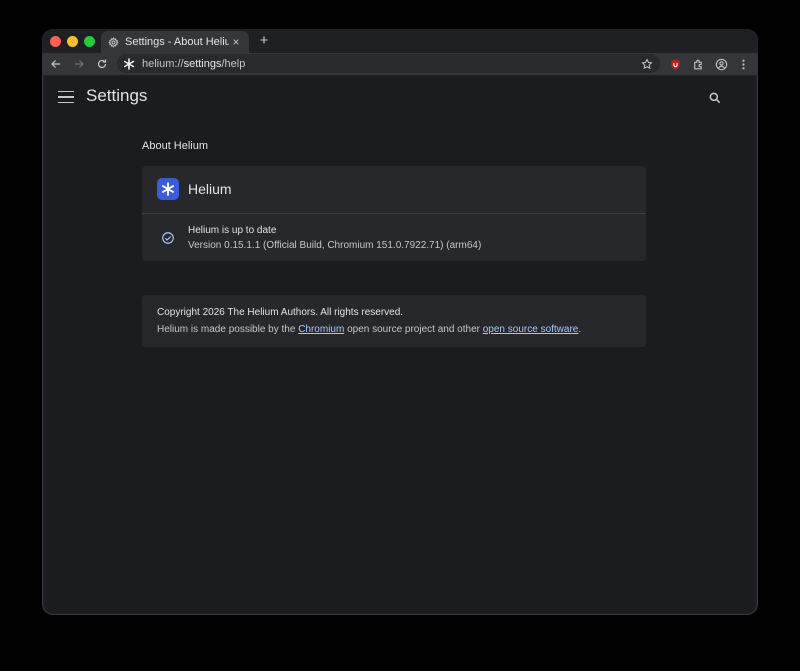 The image size is (800, 671). What do you see at coordinates (89, 41) in the screenshot?
I see `maximize-window-button` at bounding box center [89, 41].